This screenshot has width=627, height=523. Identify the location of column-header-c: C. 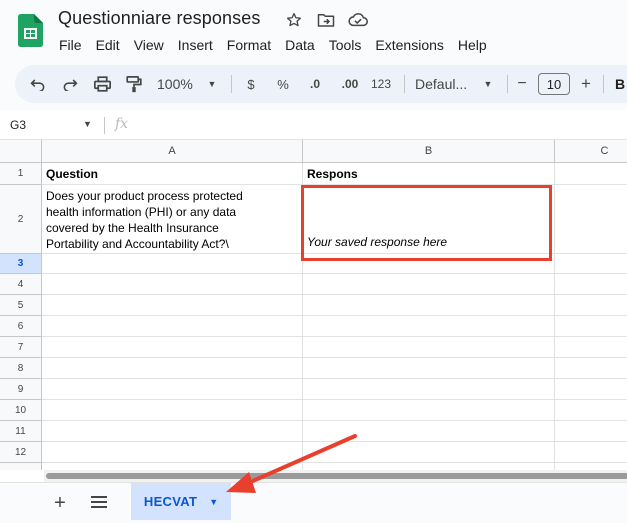
(591, 151).